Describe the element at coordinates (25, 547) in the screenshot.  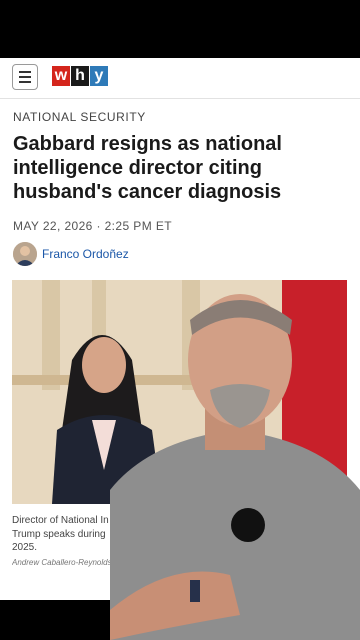
I see `caption-line: 2025.` at that location.